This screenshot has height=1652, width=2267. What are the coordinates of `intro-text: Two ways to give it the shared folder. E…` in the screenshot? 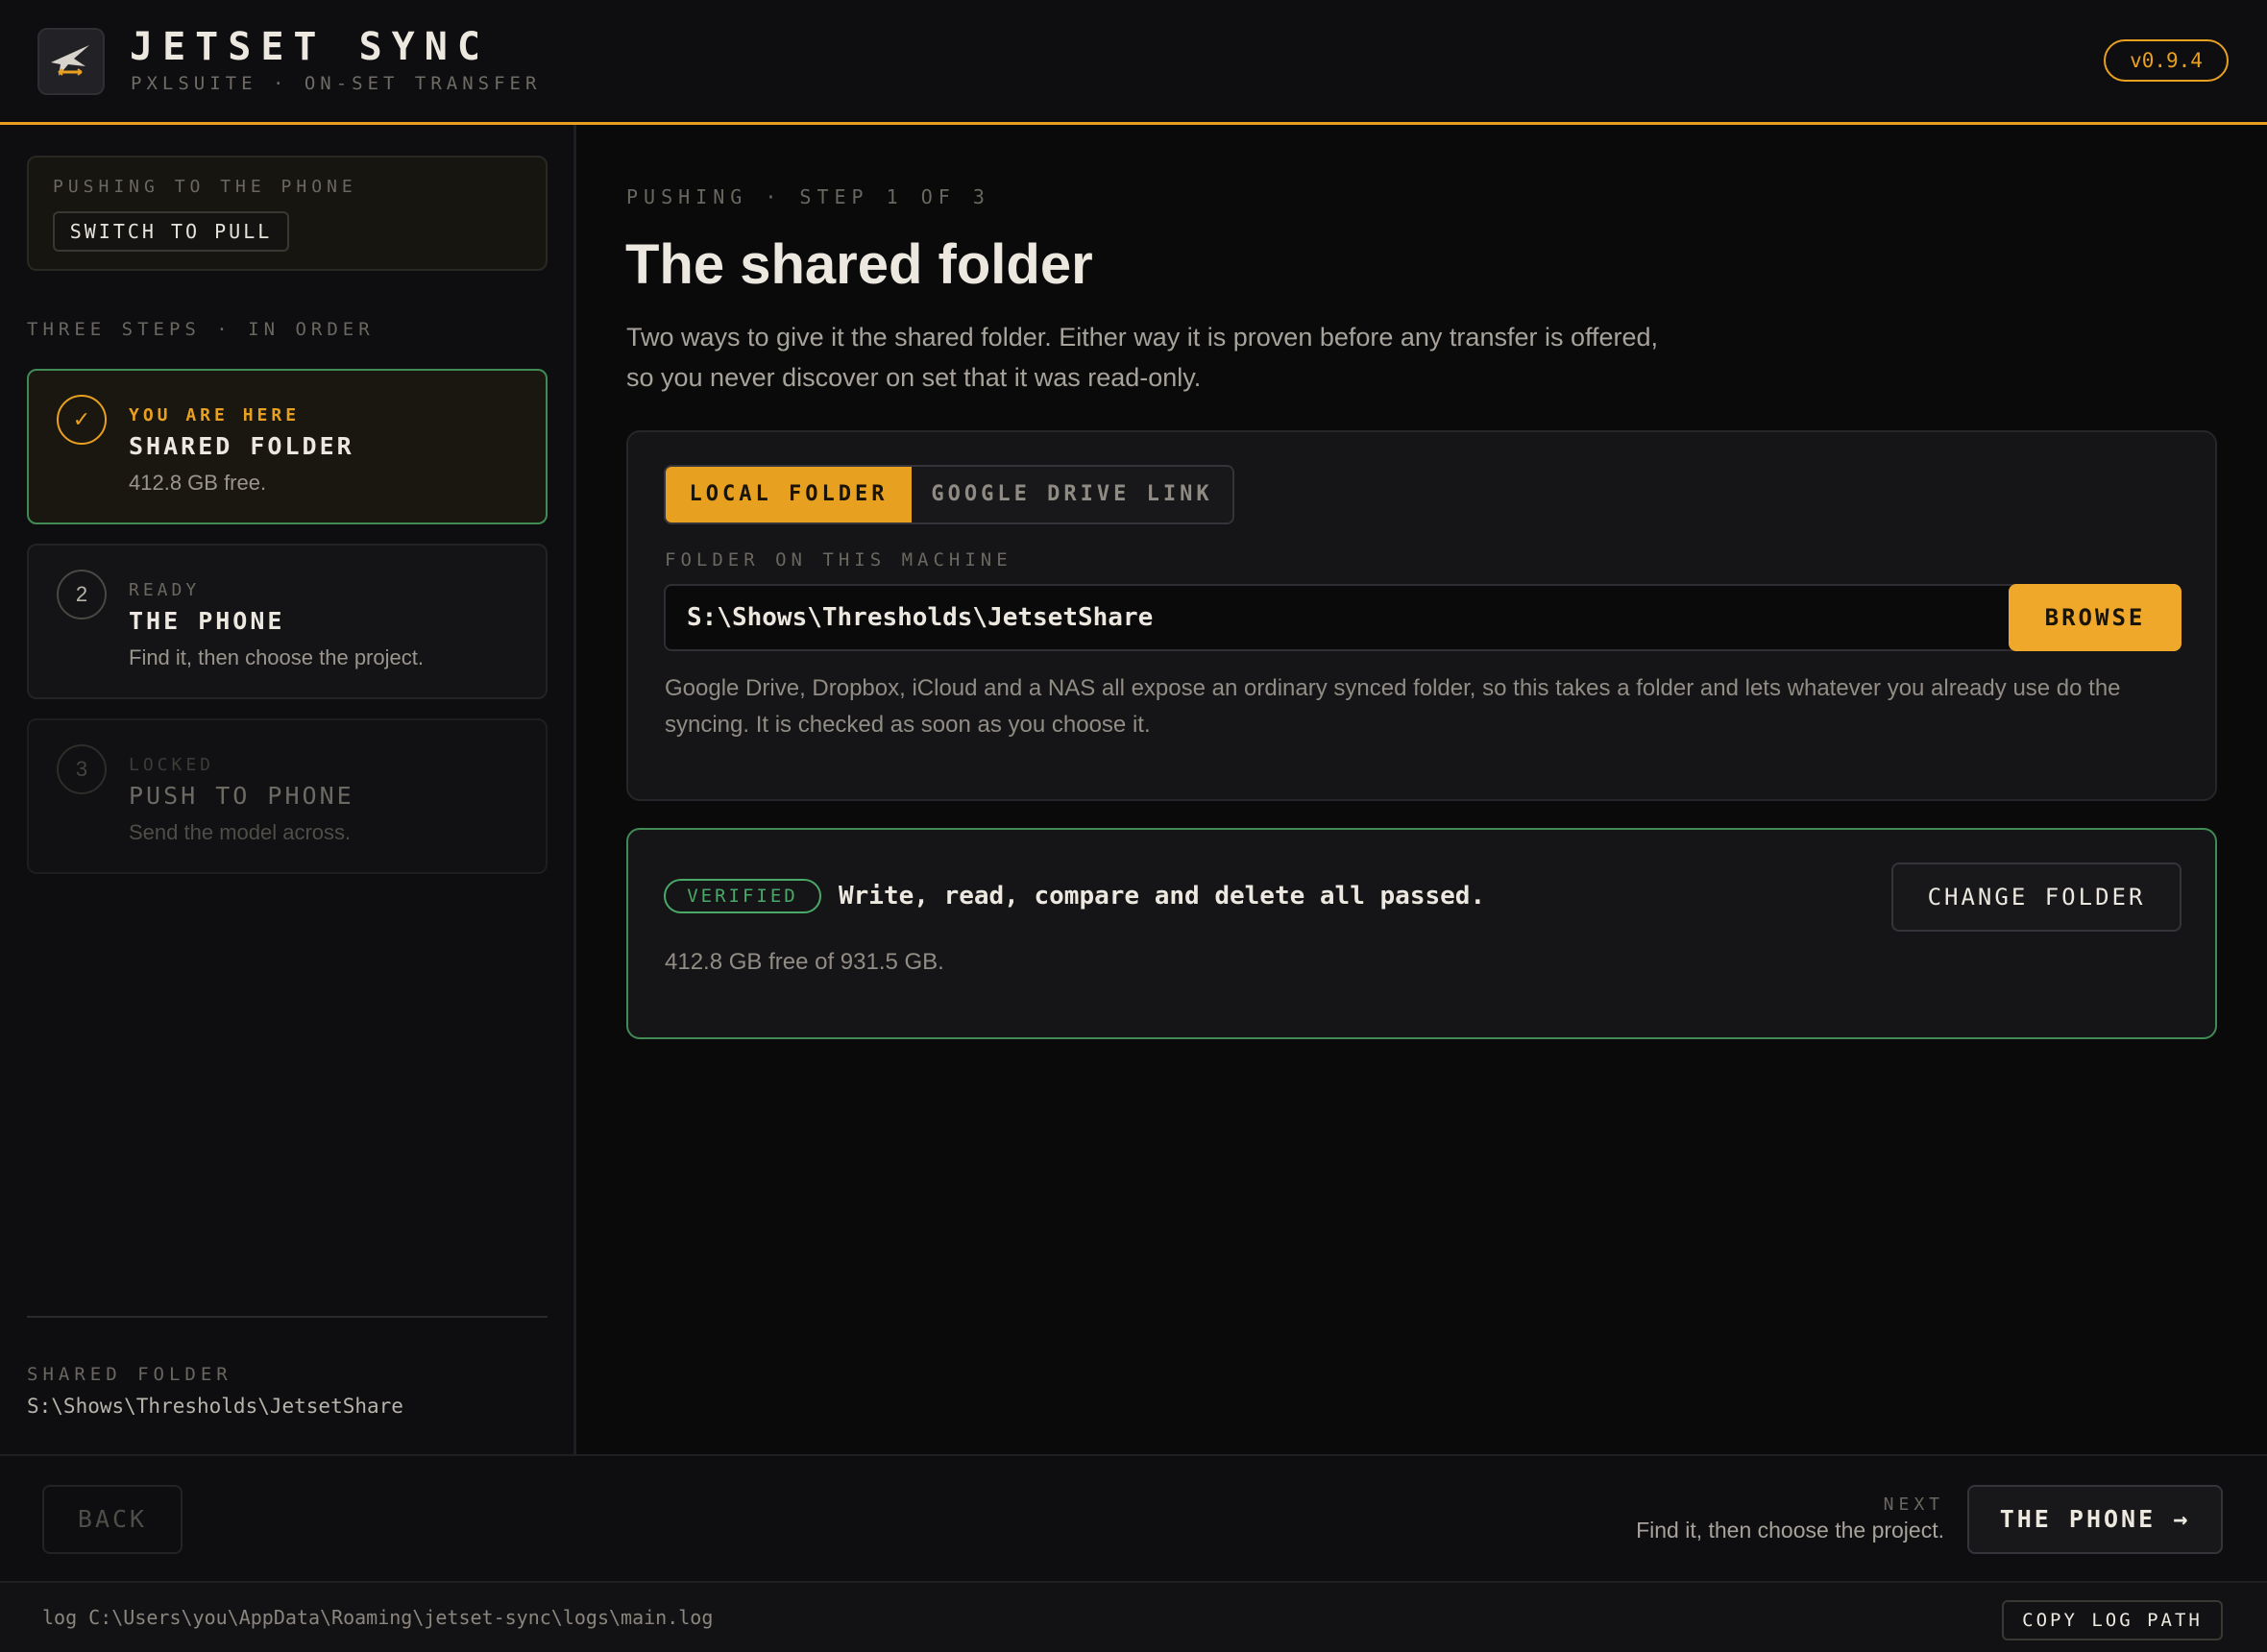 It's located at (1142, 357).